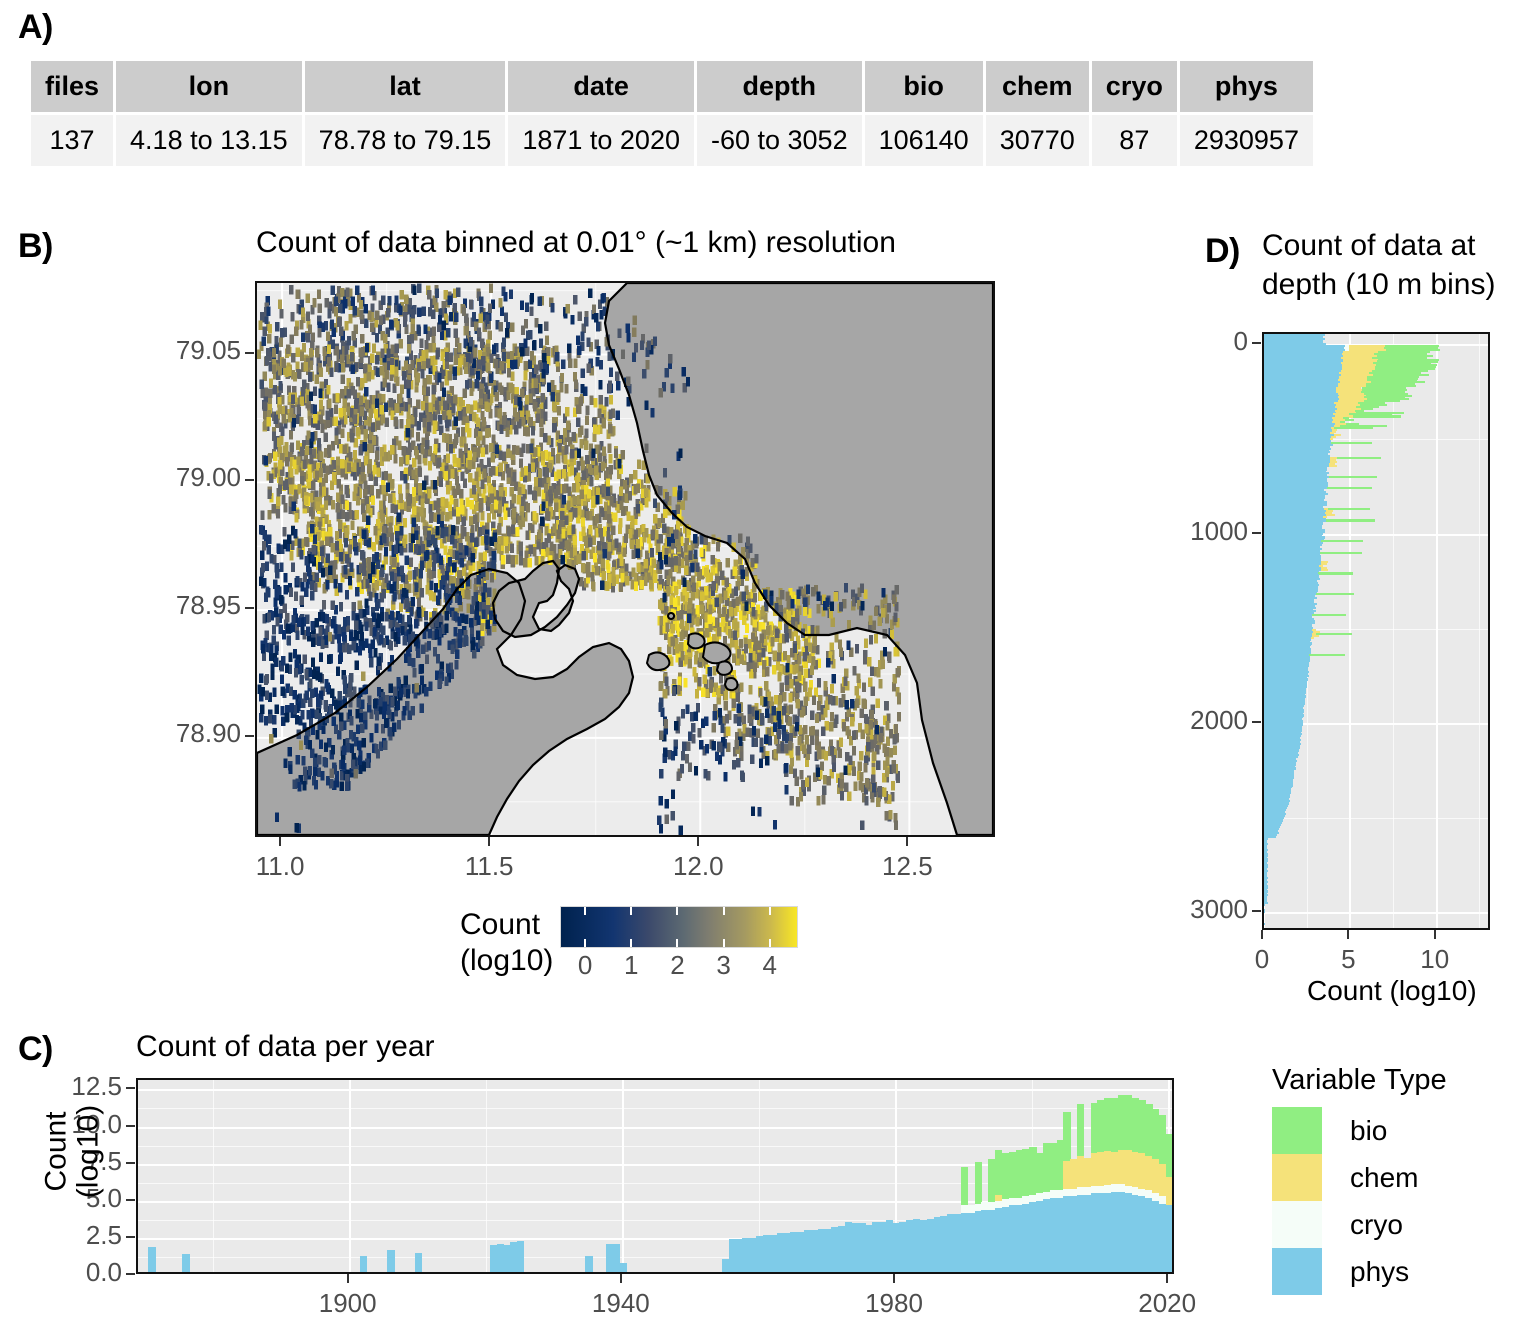 This screenshot has height=1344, width=1536. Describe the element at coordinates (1376, 1224) in the screenshot. I see `legend-label-cryo: cryo` at that location.